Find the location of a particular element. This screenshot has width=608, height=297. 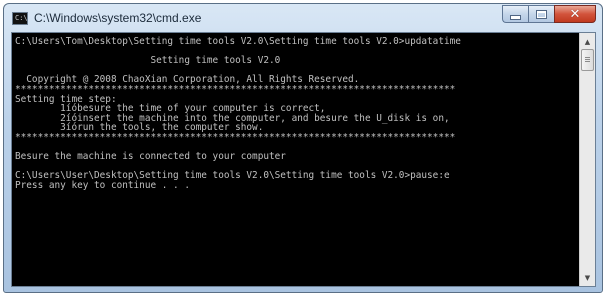

chevron-up-icon: ▲ is located at coordinates (587, 41).